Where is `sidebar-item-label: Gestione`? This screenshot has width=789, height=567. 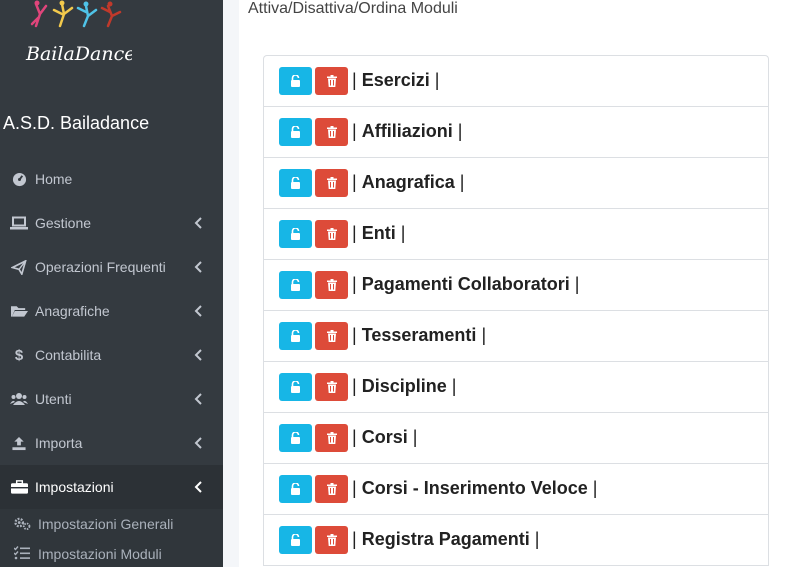 sidebar-item-label: Gestione is located at coordinates (63, 223).